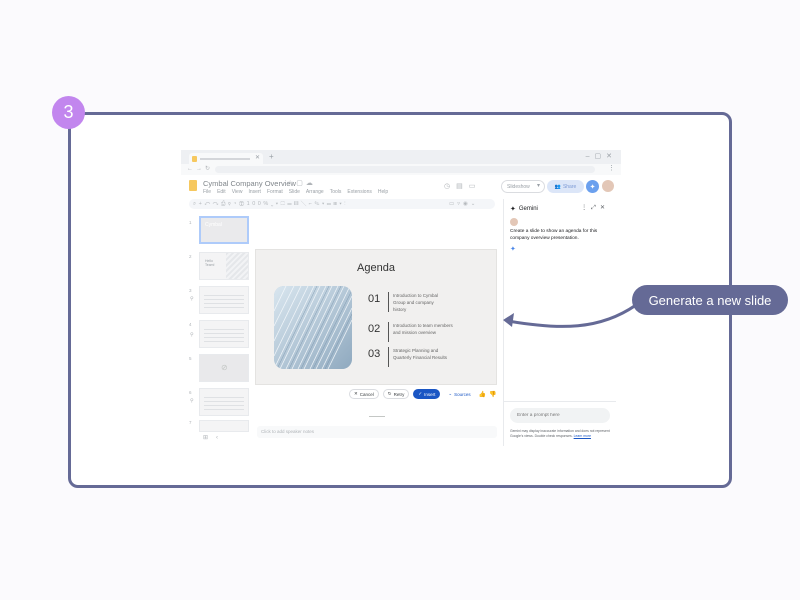 This screenshot has height=600, width=800. What do you see at coordinates (389, 393) in the screenshot?
I see `retry-icon: ↻` at bounding box center [389, 393].